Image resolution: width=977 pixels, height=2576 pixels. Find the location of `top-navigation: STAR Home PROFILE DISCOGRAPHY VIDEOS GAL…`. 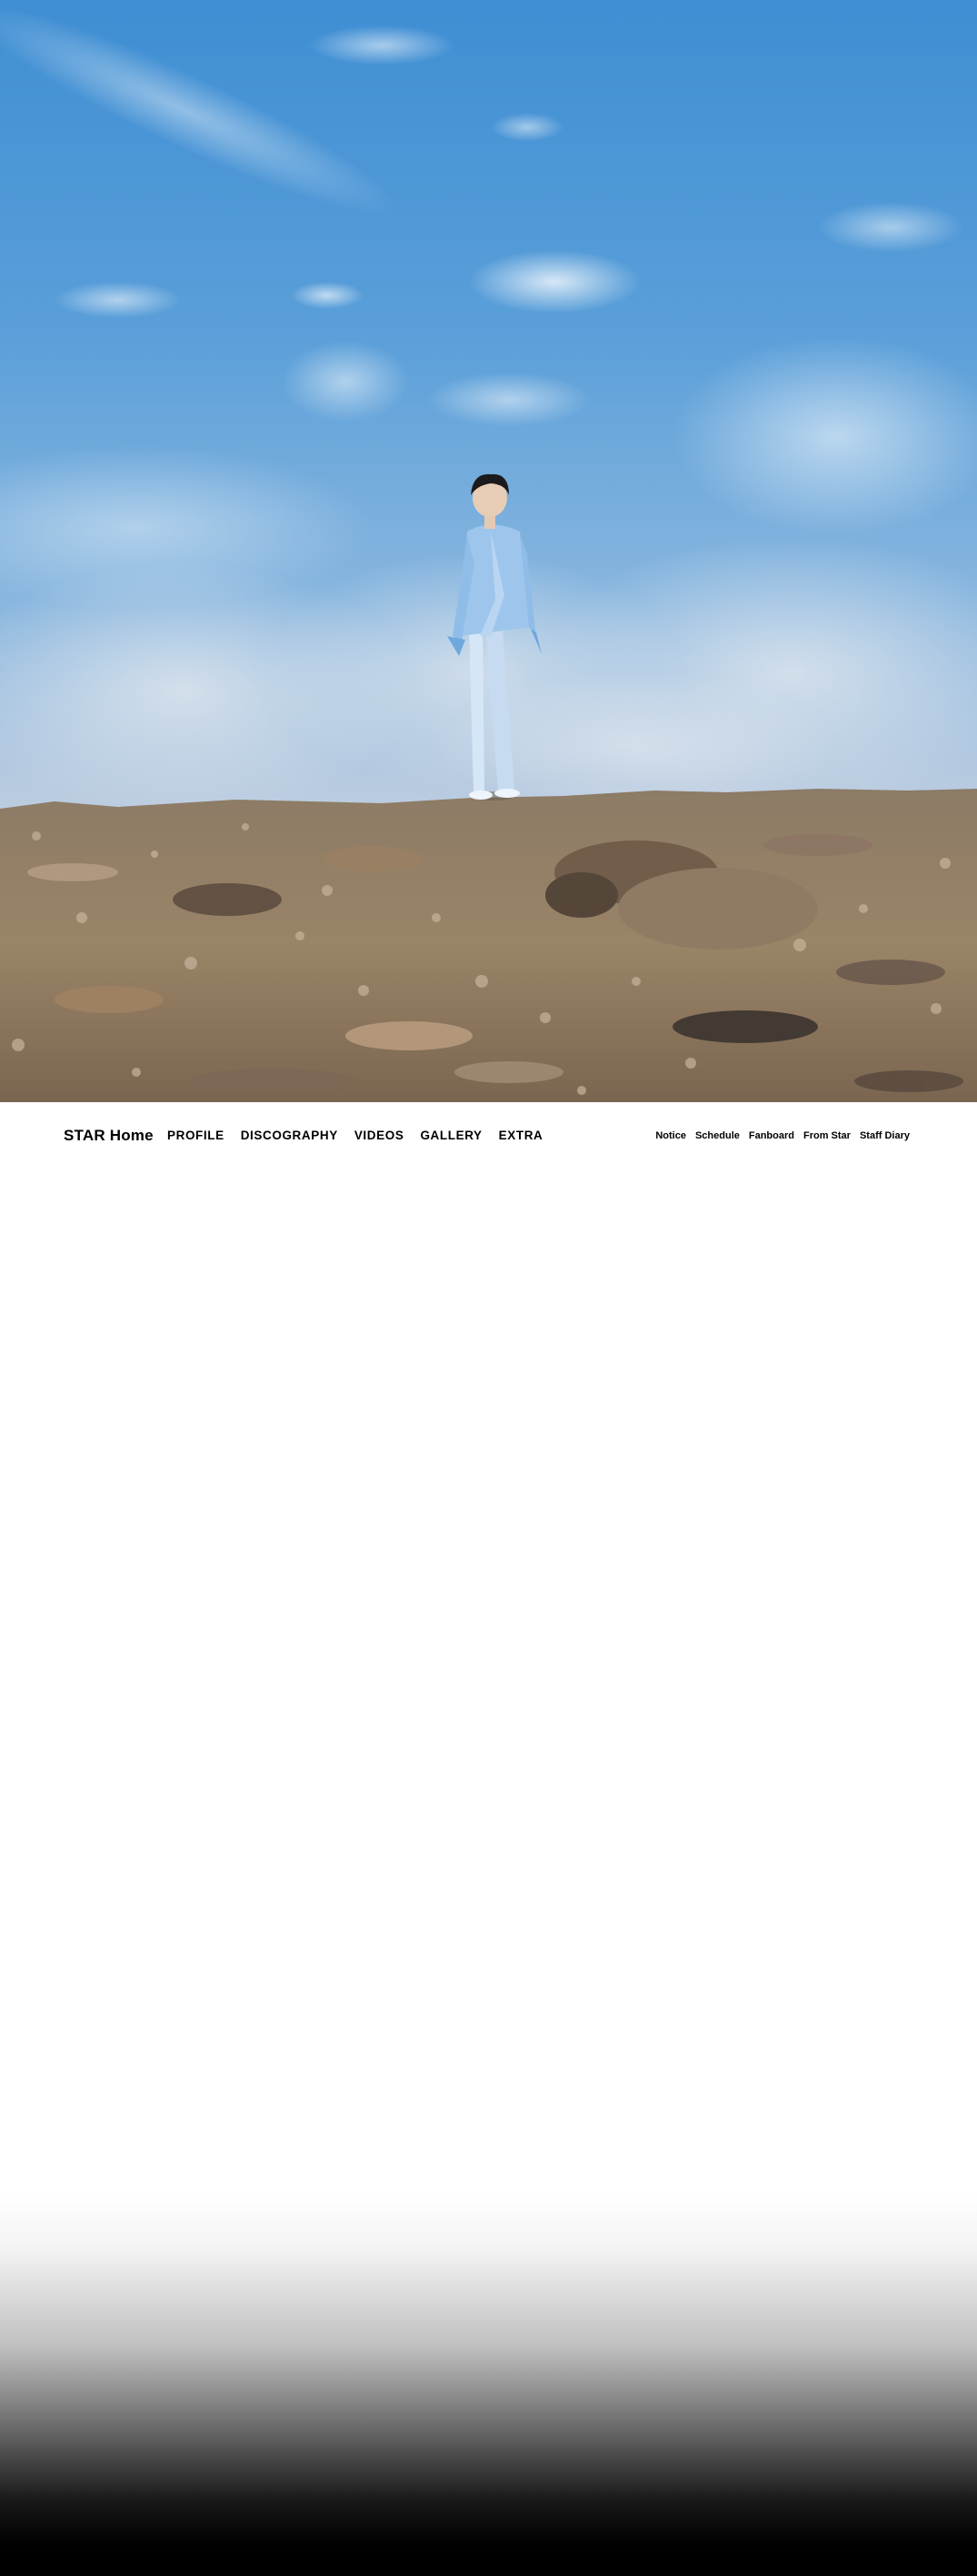

top-navigation: STAR Home PROFILE DISCOGRAPHY VIDEOS GAL… is located at coordinates (488, 1140).